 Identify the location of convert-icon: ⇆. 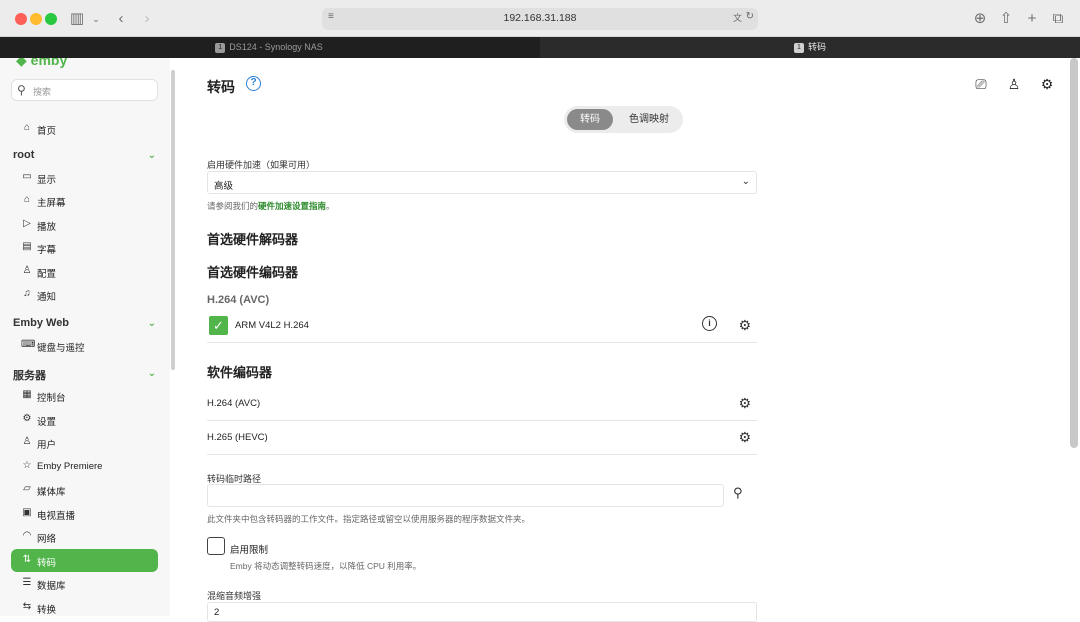
(27, 606).